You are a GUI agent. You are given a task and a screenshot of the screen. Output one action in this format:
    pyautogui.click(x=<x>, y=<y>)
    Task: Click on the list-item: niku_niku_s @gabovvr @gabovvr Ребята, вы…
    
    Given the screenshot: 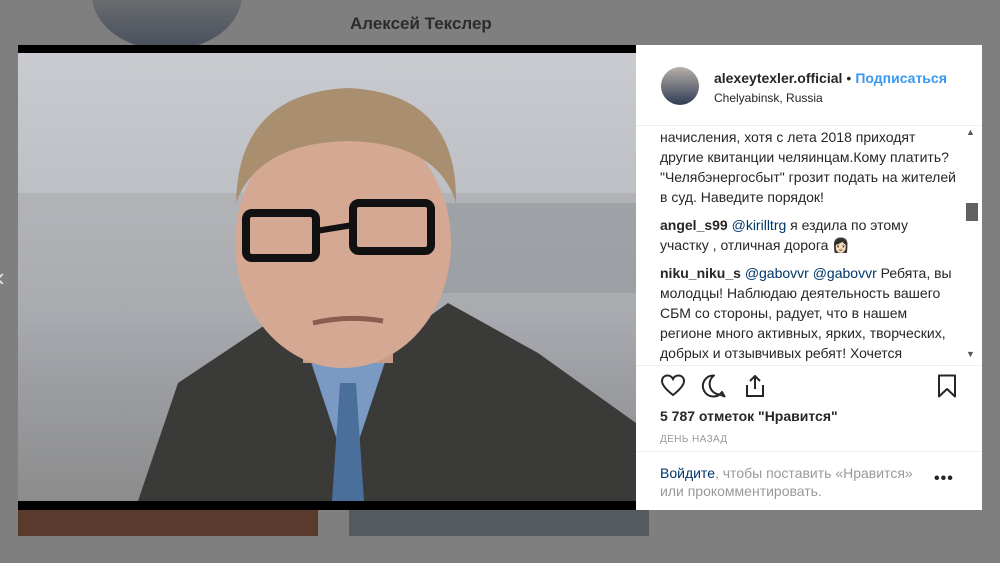 What is the action you would take?
    pyautogui.click(x=810, y=313)
    